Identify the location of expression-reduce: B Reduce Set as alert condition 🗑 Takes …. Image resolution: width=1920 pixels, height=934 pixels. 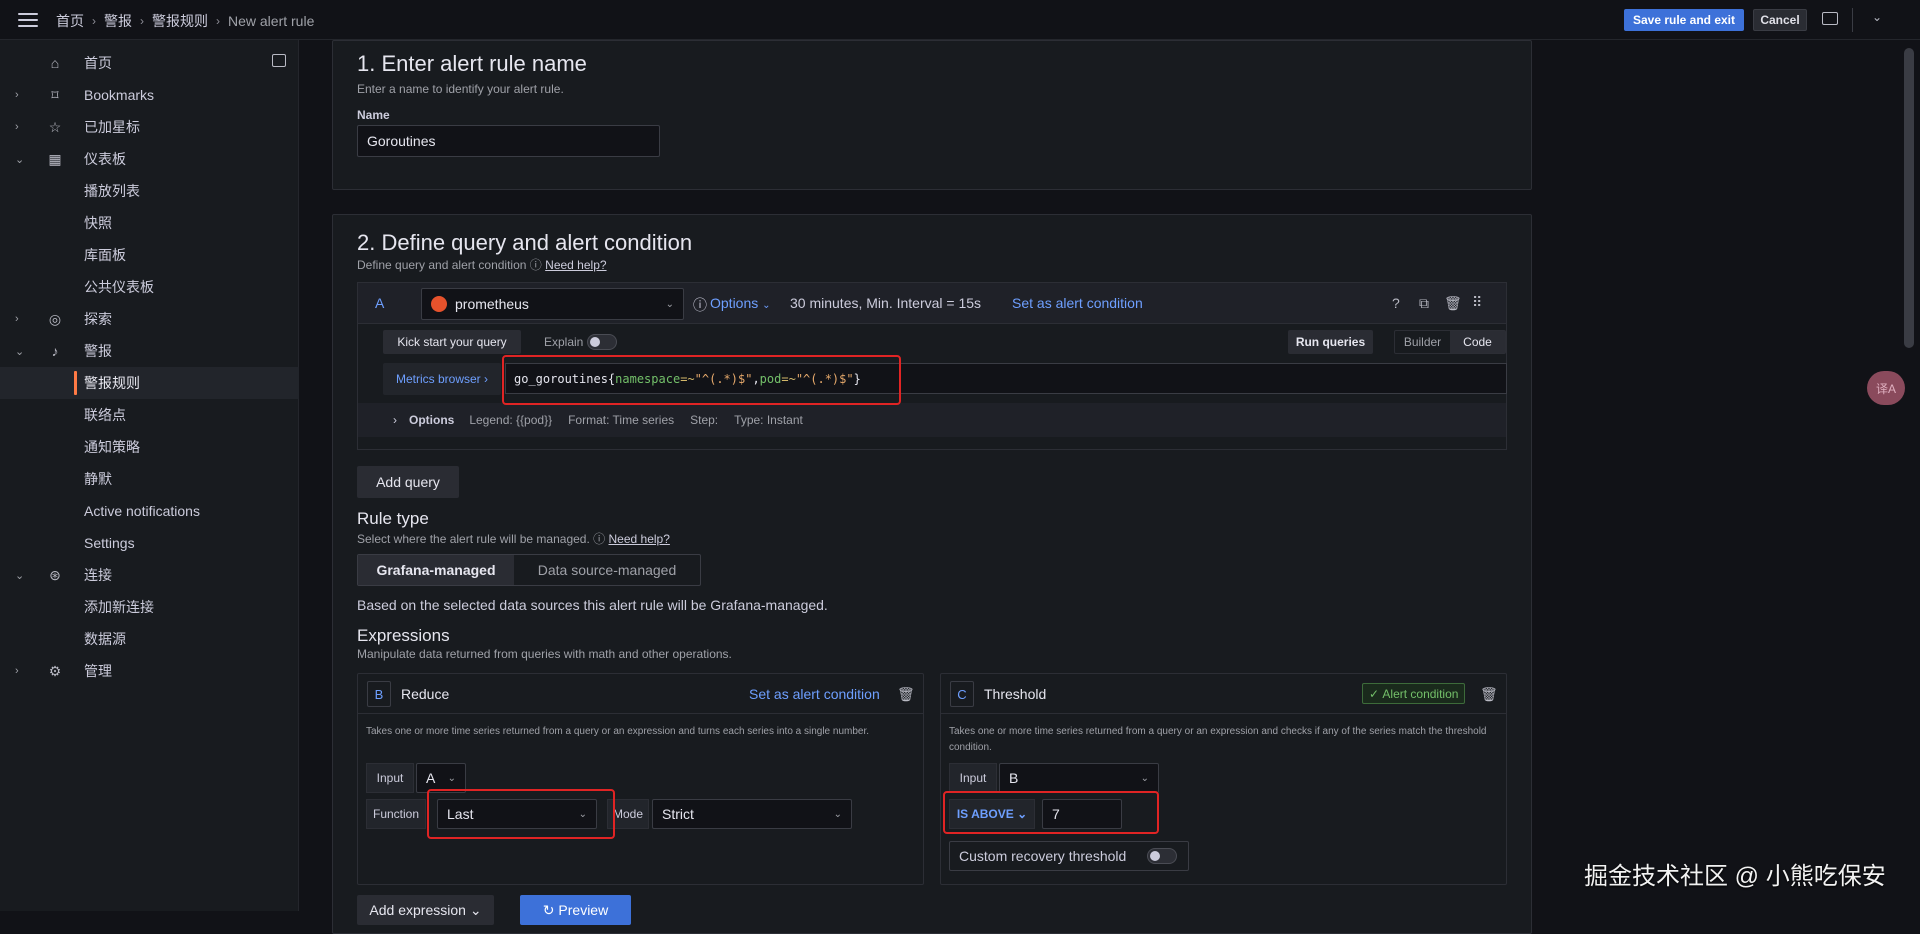
(640, 779).